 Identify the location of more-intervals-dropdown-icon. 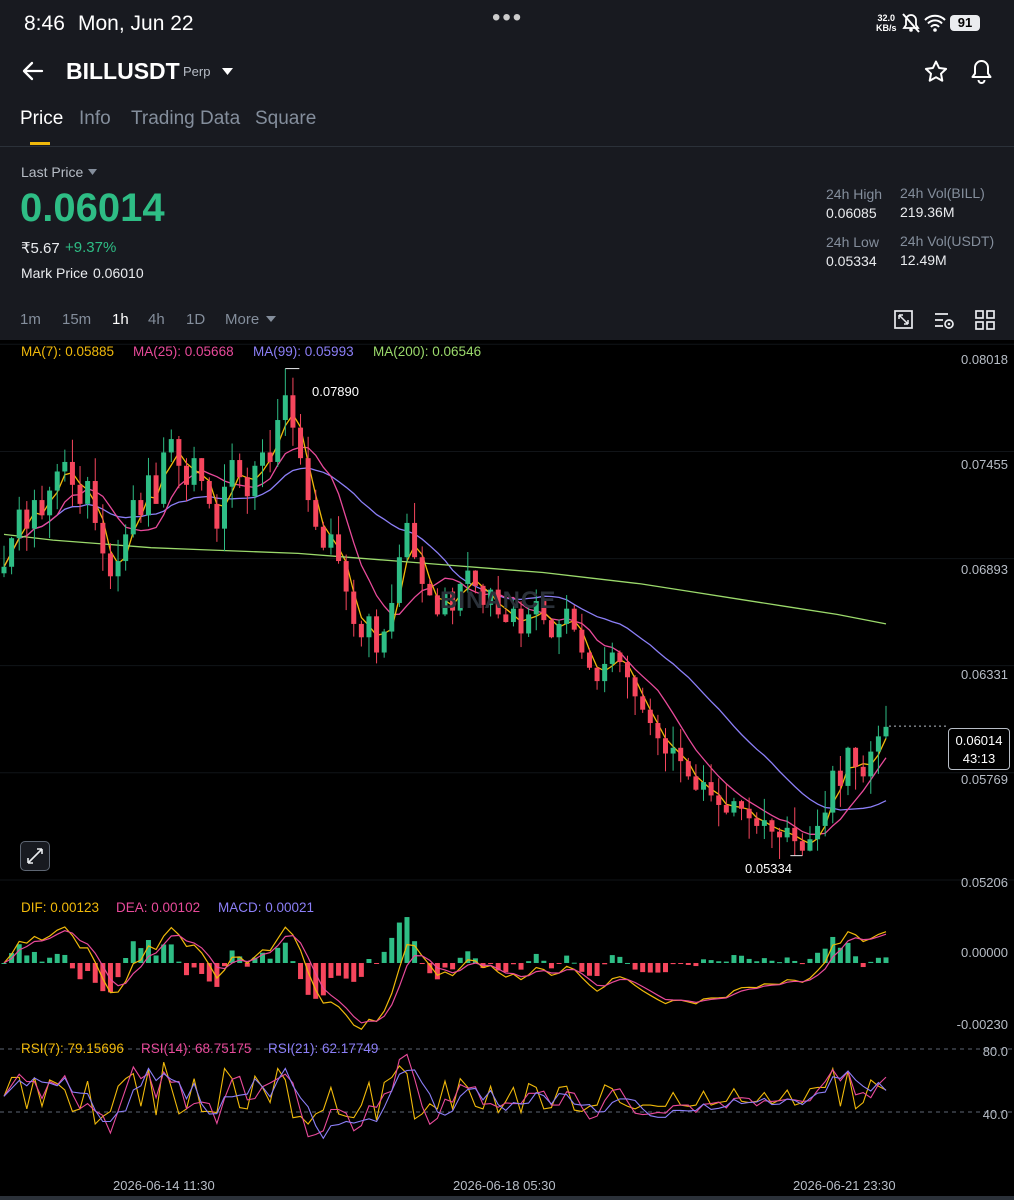
(271, 319).